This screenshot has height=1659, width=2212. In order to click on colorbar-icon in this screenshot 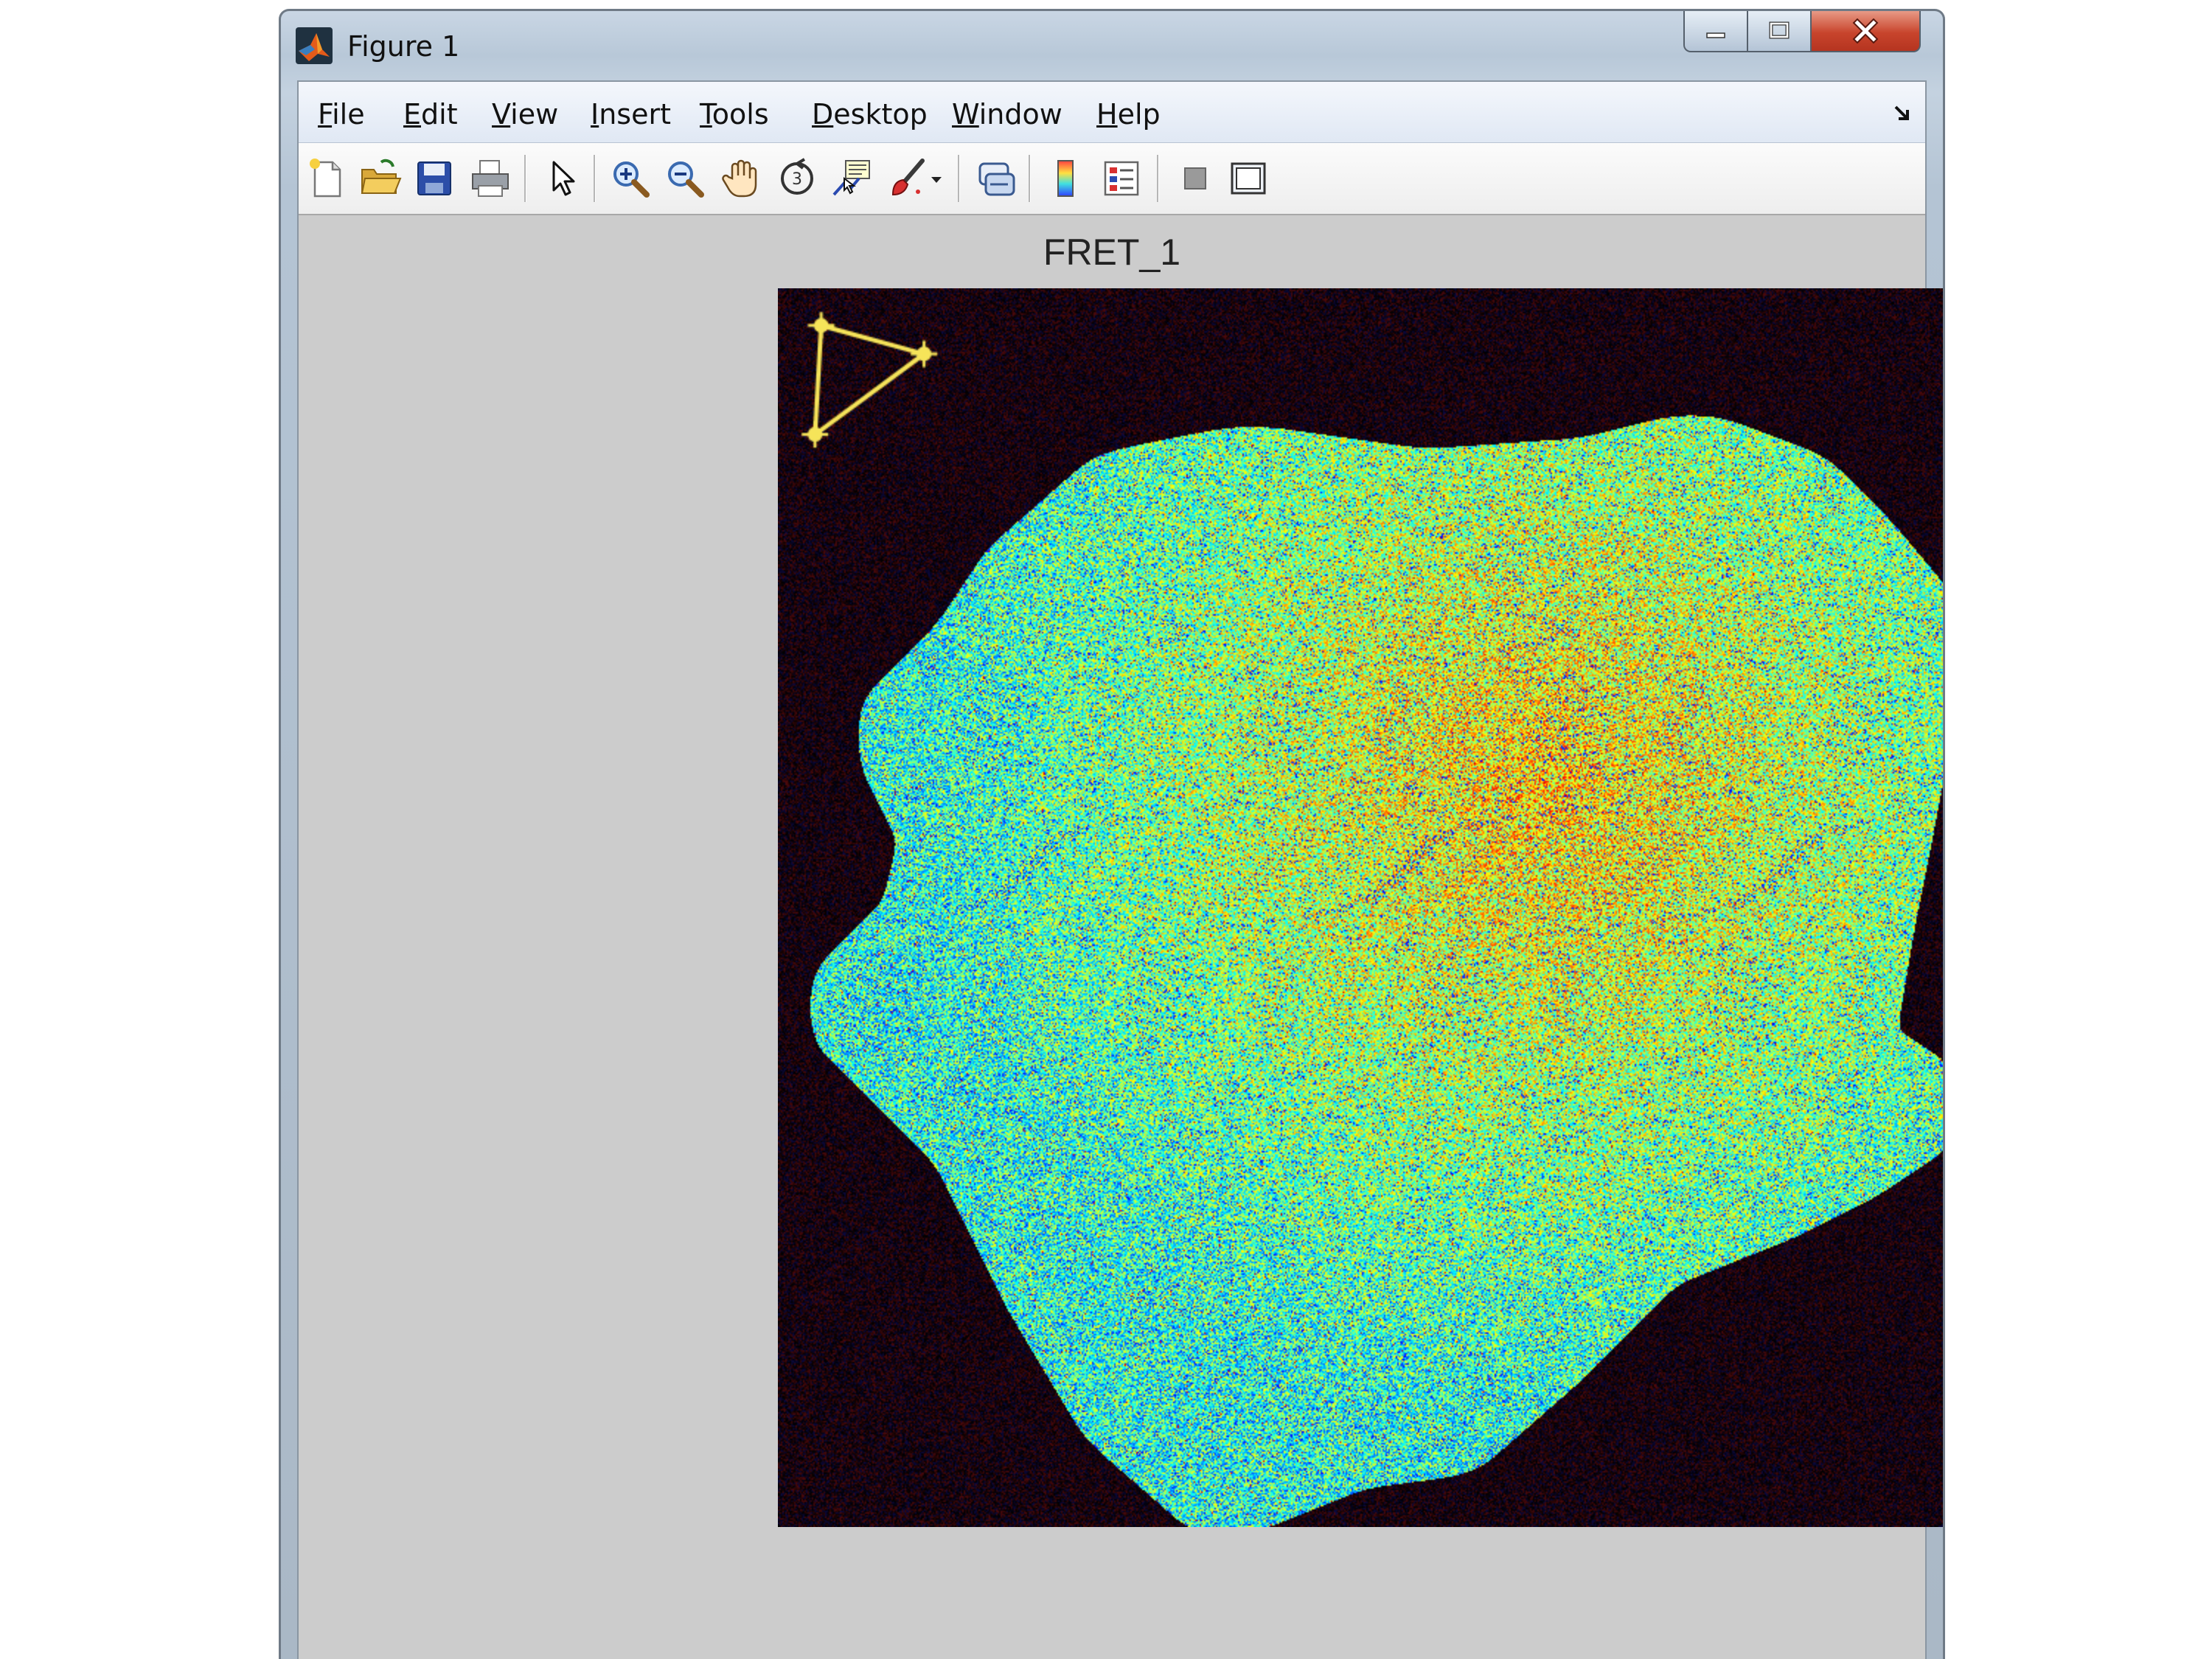, I will do `click(1065, 178)`.